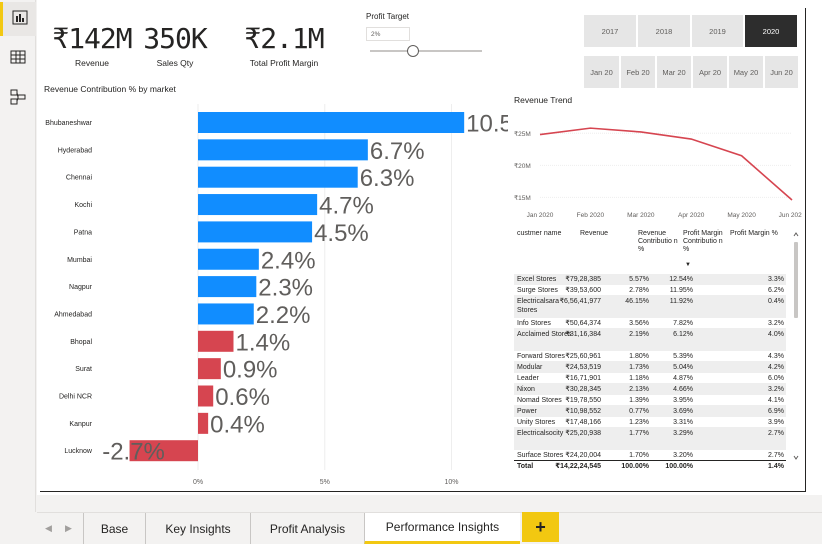  Describe the element at coordinates (776, 301) in the screenshot. I see `cell-profit-margin: 0.4%` at that location.